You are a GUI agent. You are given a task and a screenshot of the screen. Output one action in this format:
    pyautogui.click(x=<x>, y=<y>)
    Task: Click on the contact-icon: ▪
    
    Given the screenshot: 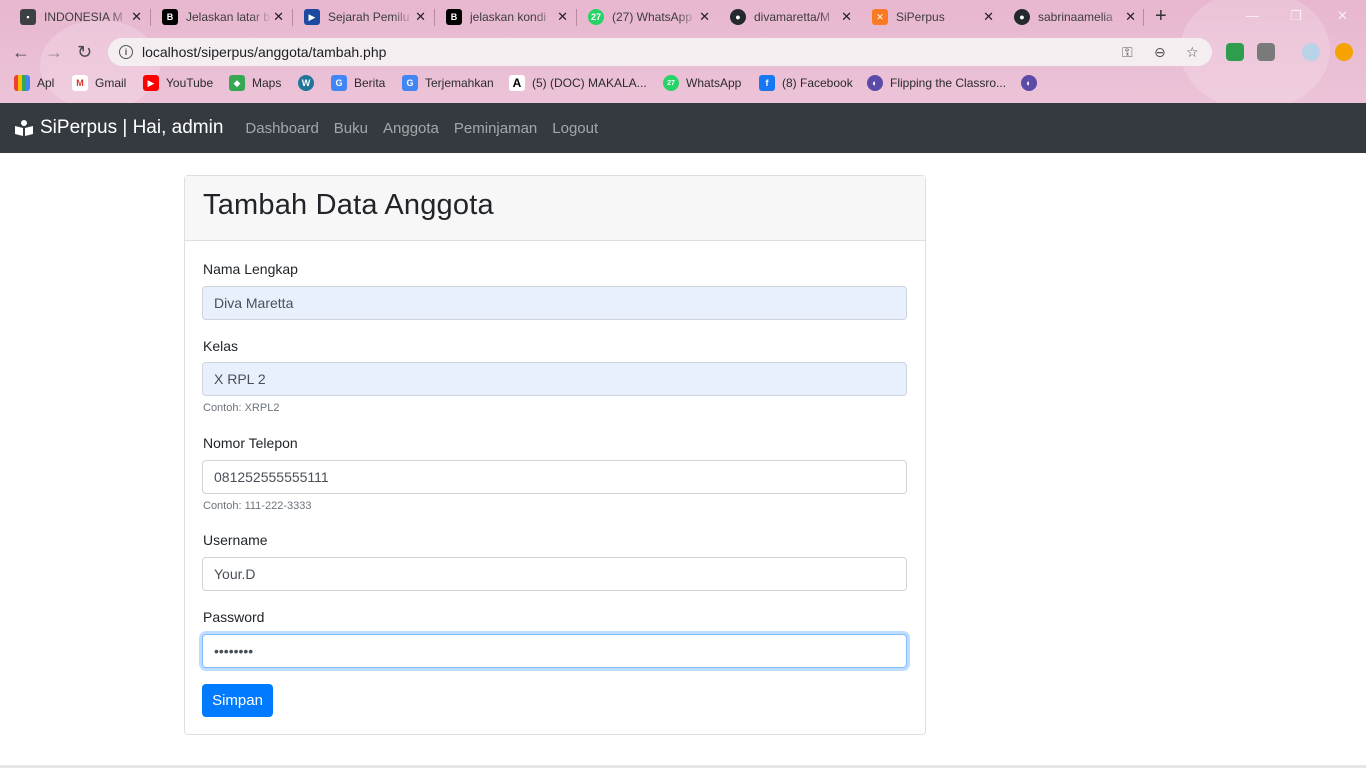 What is the action you would take?
    pyautogui.click(x=28, y=17)
    